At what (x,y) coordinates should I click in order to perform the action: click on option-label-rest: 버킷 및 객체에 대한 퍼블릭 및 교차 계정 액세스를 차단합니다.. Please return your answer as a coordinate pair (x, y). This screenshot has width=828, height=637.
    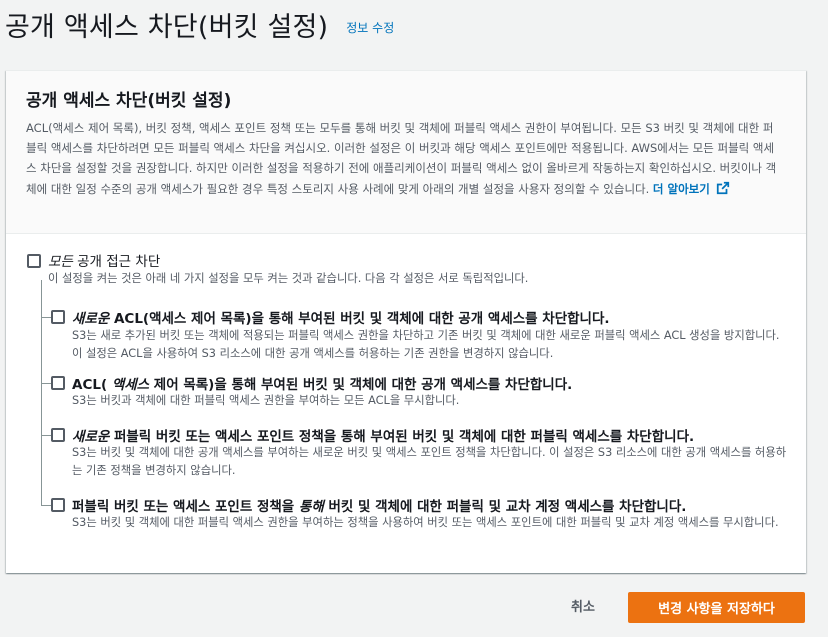
    Looking at the image, I should click on (505, 507).